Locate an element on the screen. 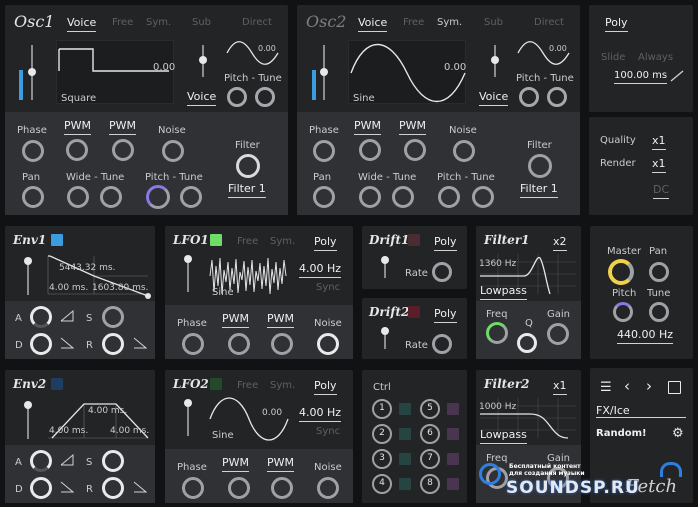  osc2-direct-label: Direct is located at coordinates (549, 22).